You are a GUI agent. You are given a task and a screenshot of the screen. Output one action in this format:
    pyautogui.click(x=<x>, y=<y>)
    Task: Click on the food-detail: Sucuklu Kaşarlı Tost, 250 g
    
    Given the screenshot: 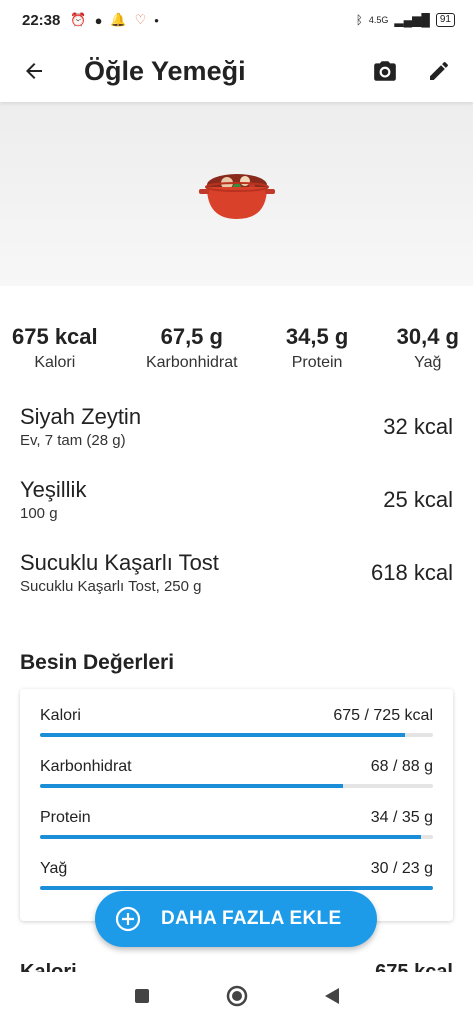 What is the action you would take?
    pyautogui.click(x=111, y=586)
    